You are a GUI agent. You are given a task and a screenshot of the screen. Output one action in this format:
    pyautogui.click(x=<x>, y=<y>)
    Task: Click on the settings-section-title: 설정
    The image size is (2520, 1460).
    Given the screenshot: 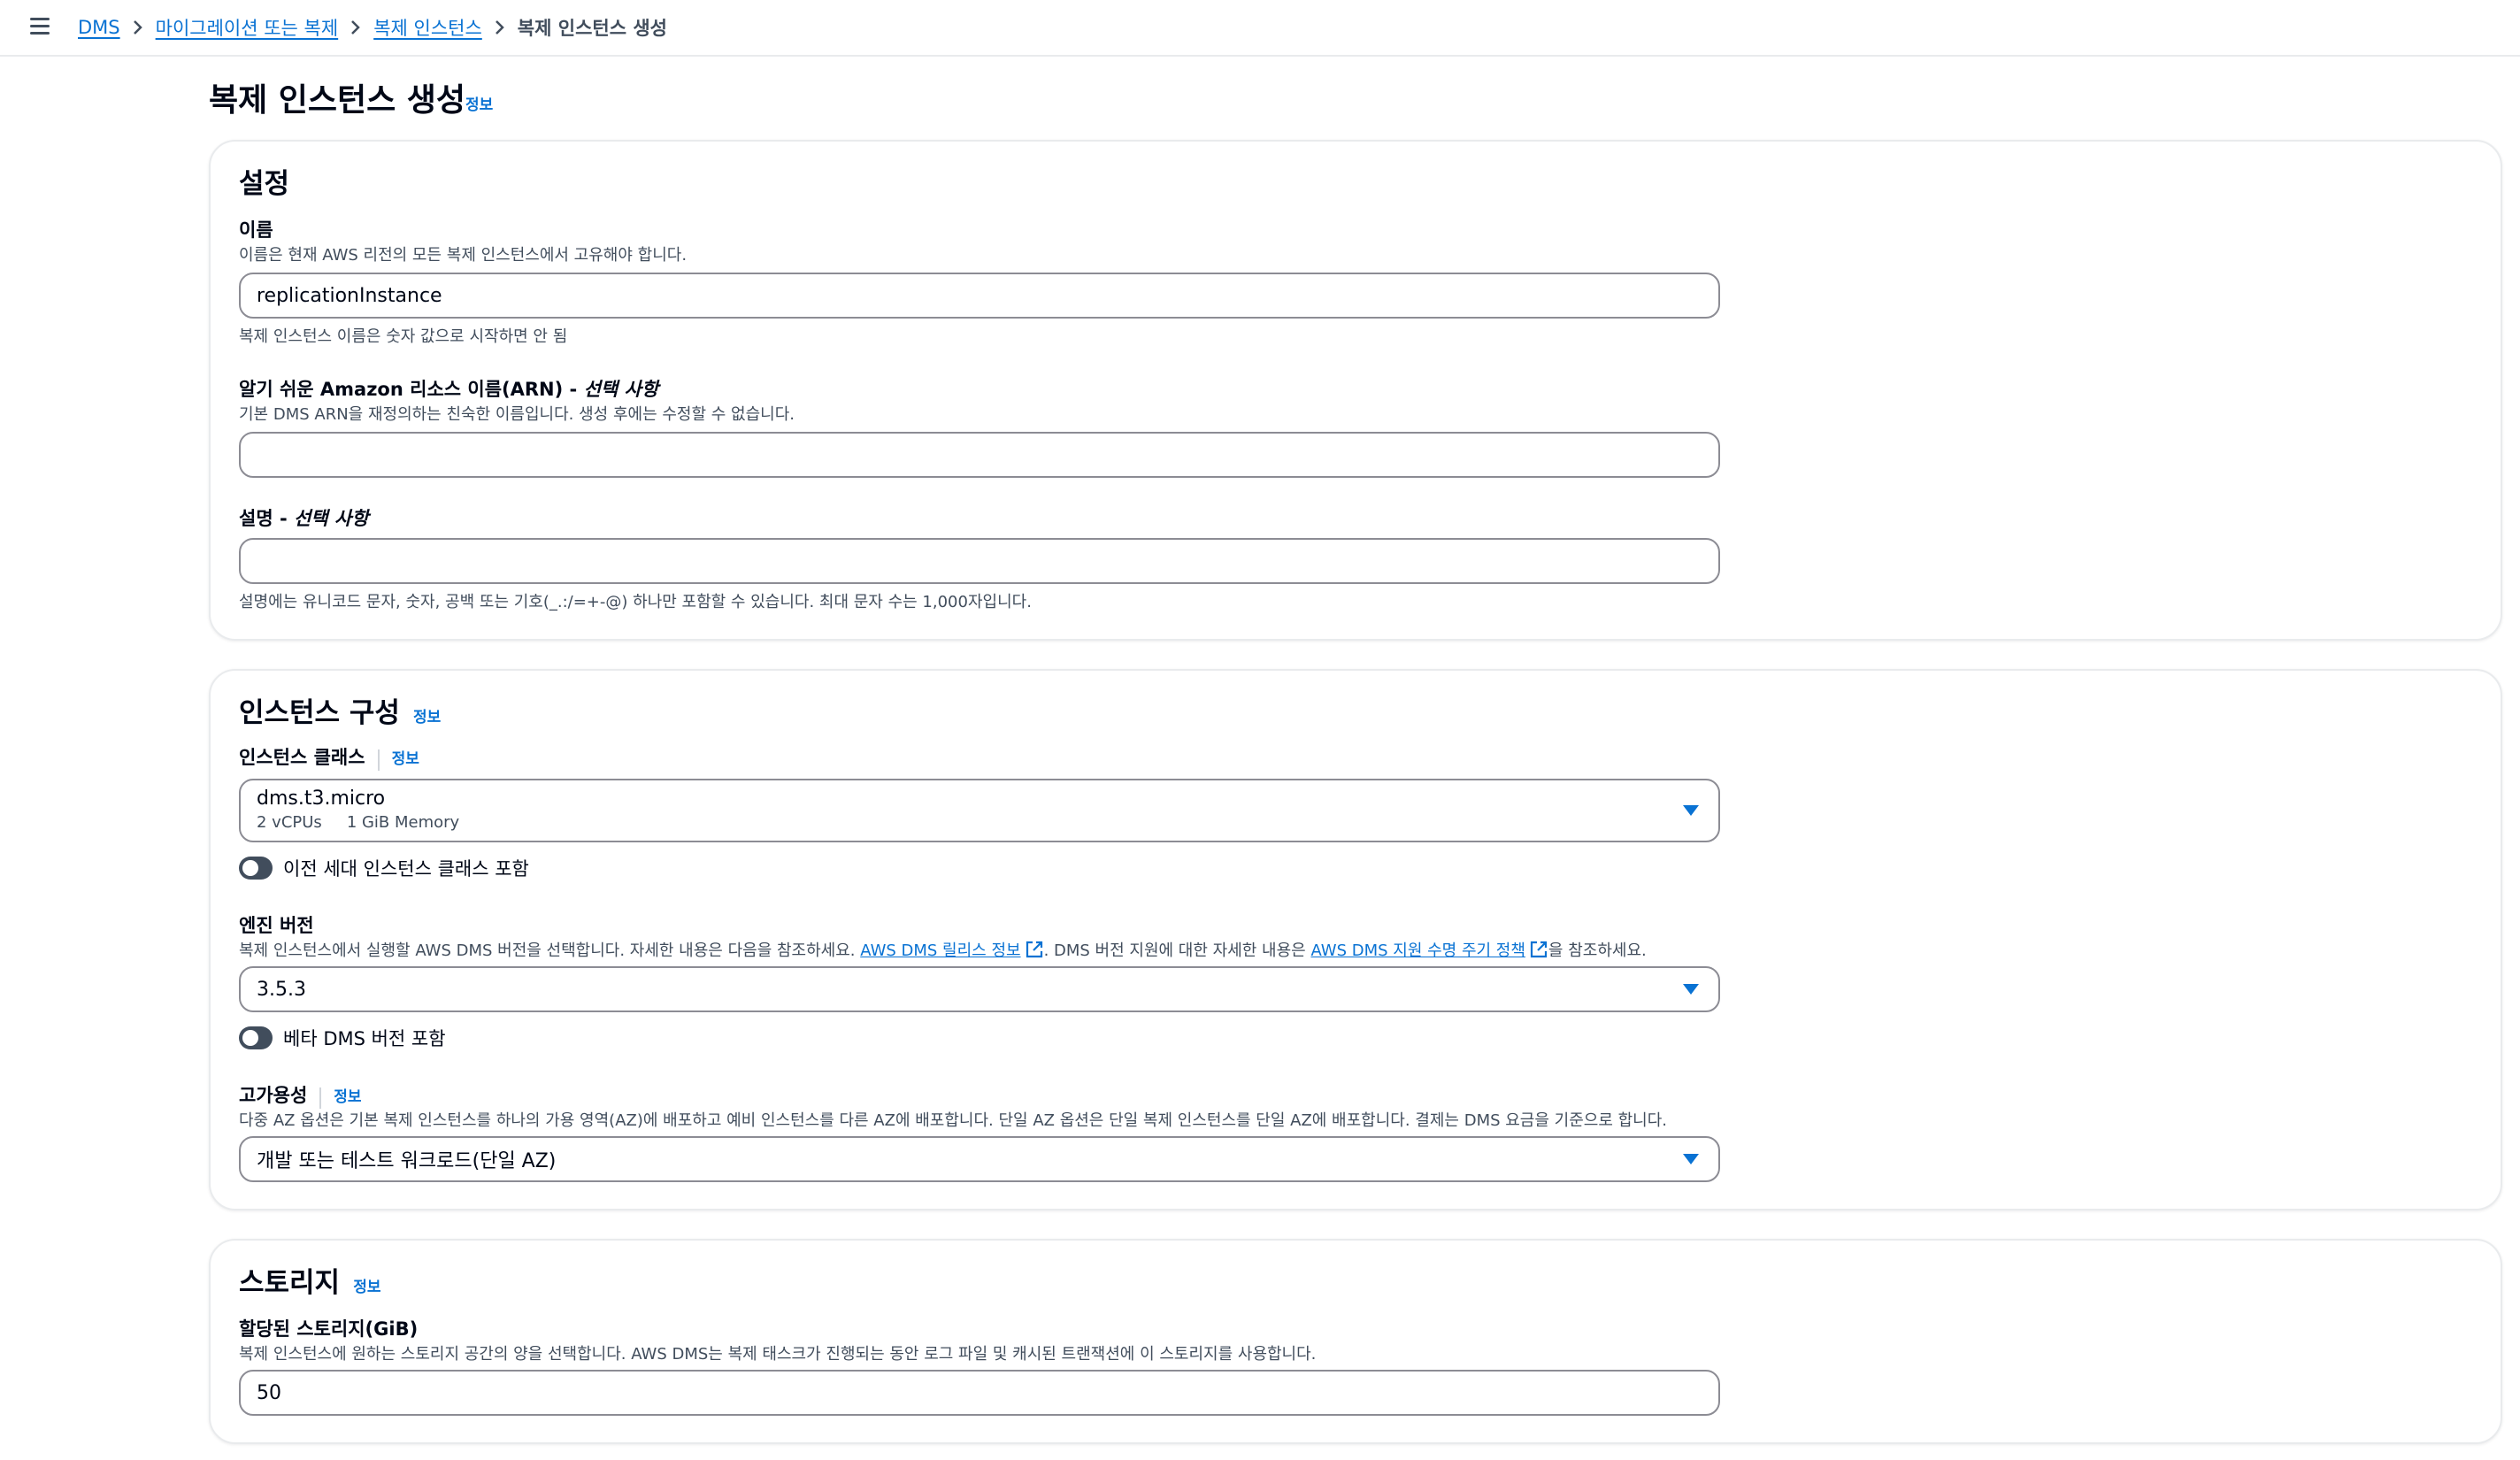 What is the action you would take?
    pyautogui.click(x=264, y=184)
    